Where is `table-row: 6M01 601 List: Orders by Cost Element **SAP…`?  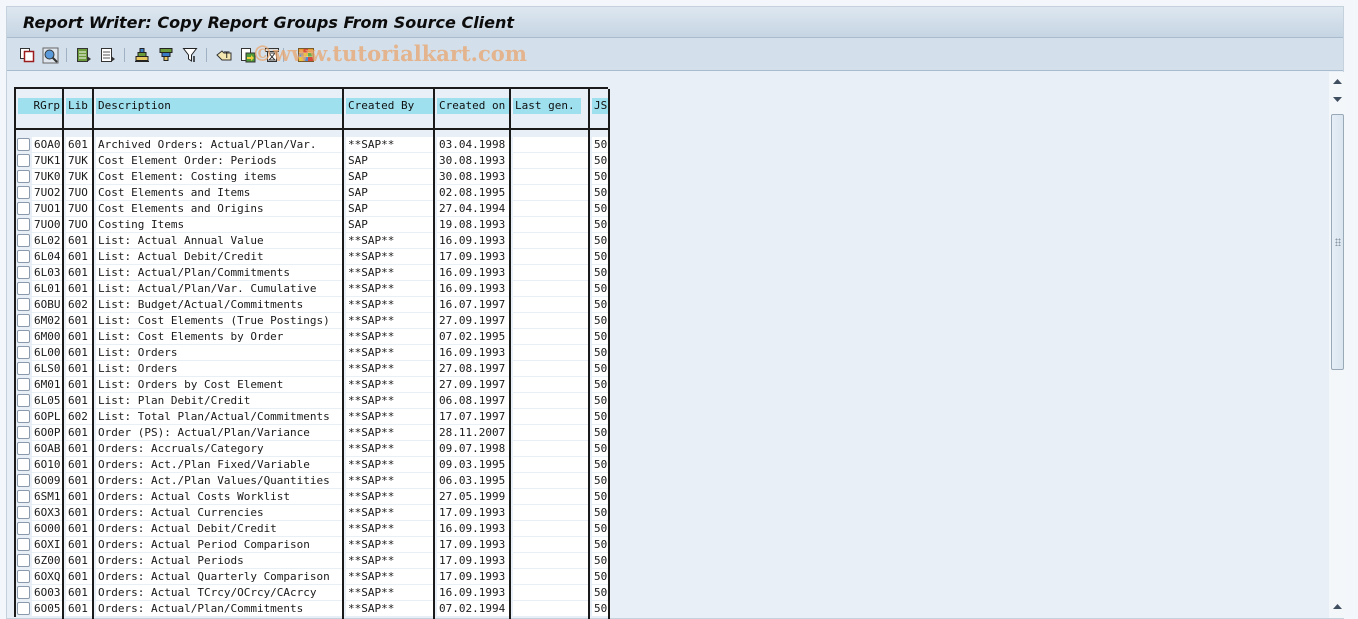 table-row: 6M01 601 List: Orders by Cost Element **SAP… is located at coordinates (312, 385).